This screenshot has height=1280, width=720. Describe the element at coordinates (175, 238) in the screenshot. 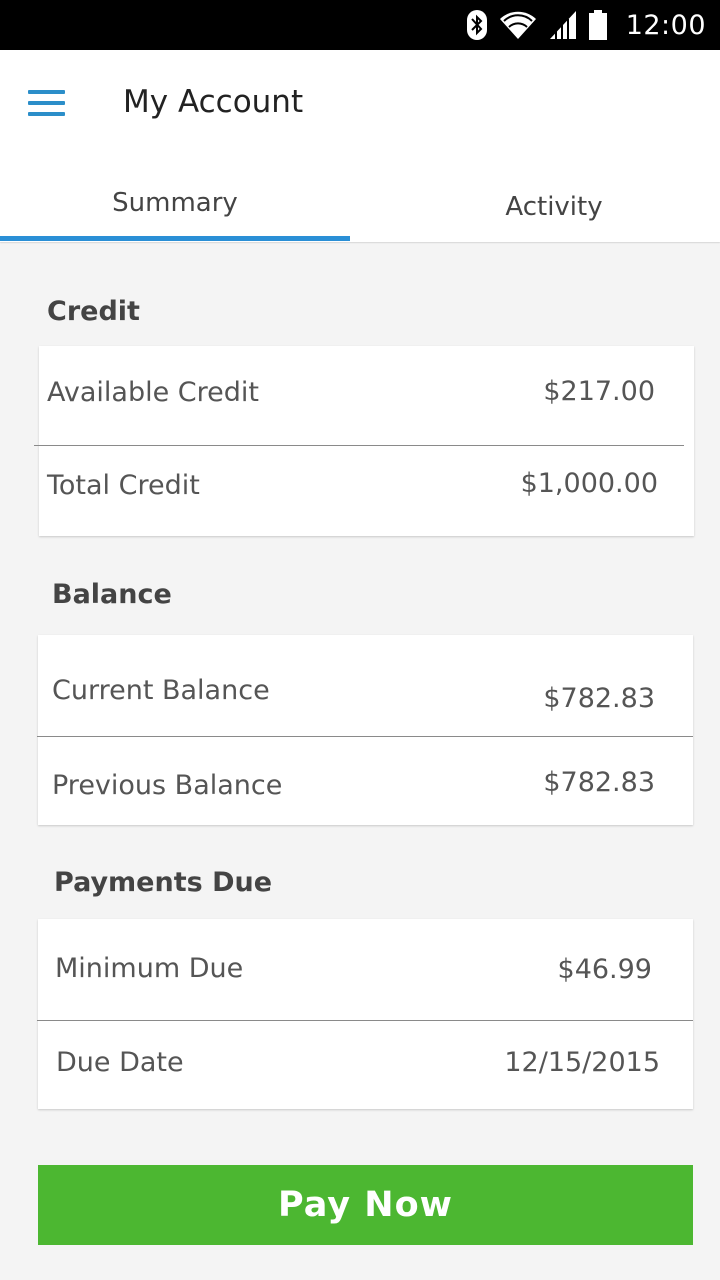

I see `tab-selected-indicator` at that location.